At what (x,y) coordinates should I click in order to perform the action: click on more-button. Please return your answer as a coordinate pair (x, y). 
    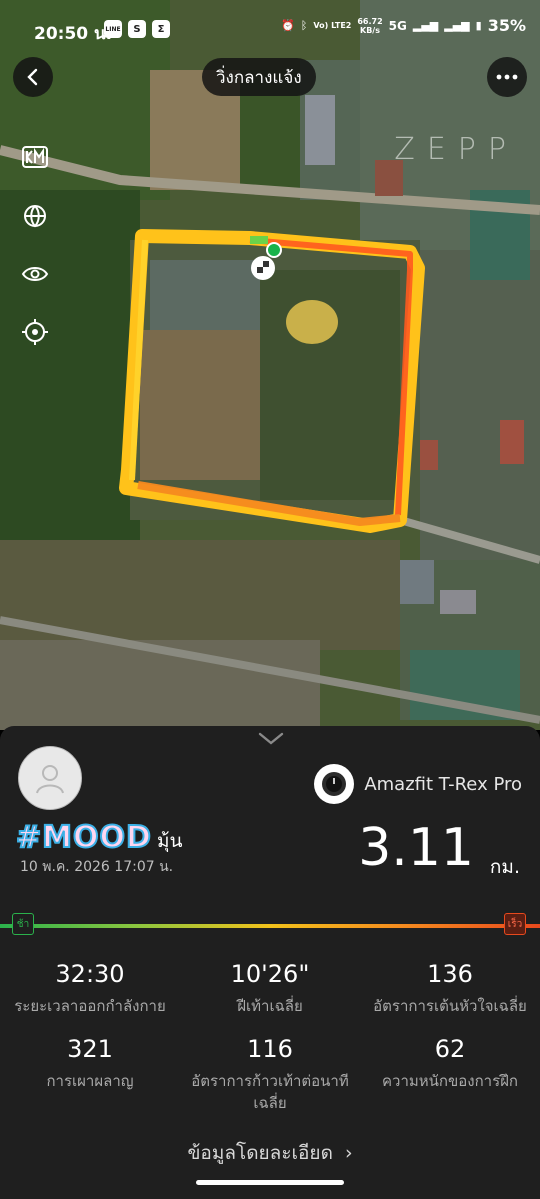
    Looking at the image, I should click on (507, 77).